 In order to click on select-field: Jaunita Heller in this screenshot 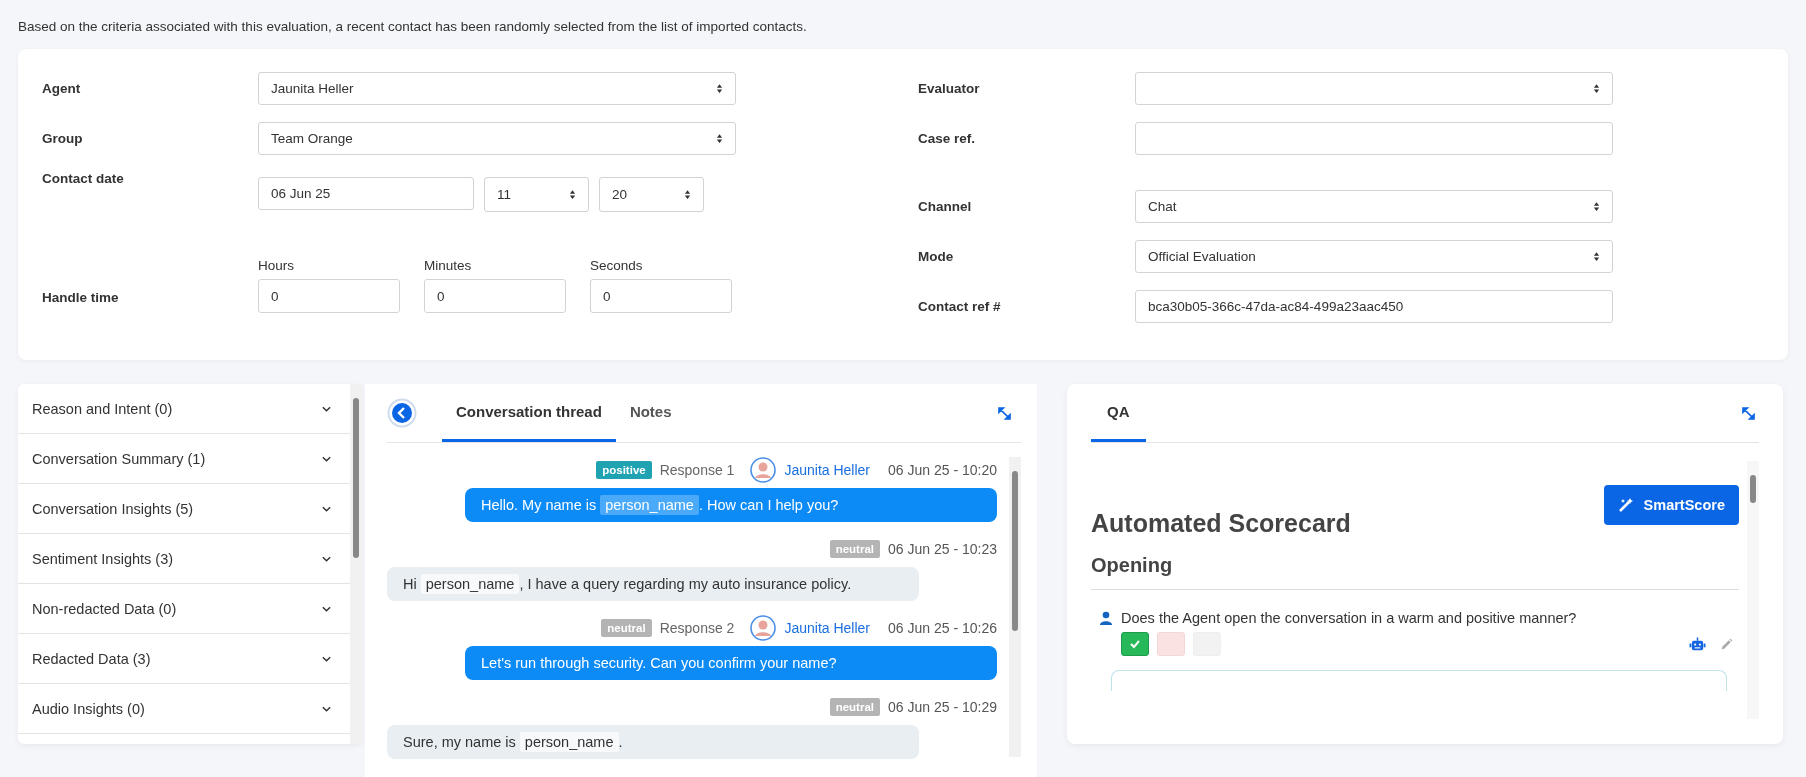, I will do `click(497, 88)`.